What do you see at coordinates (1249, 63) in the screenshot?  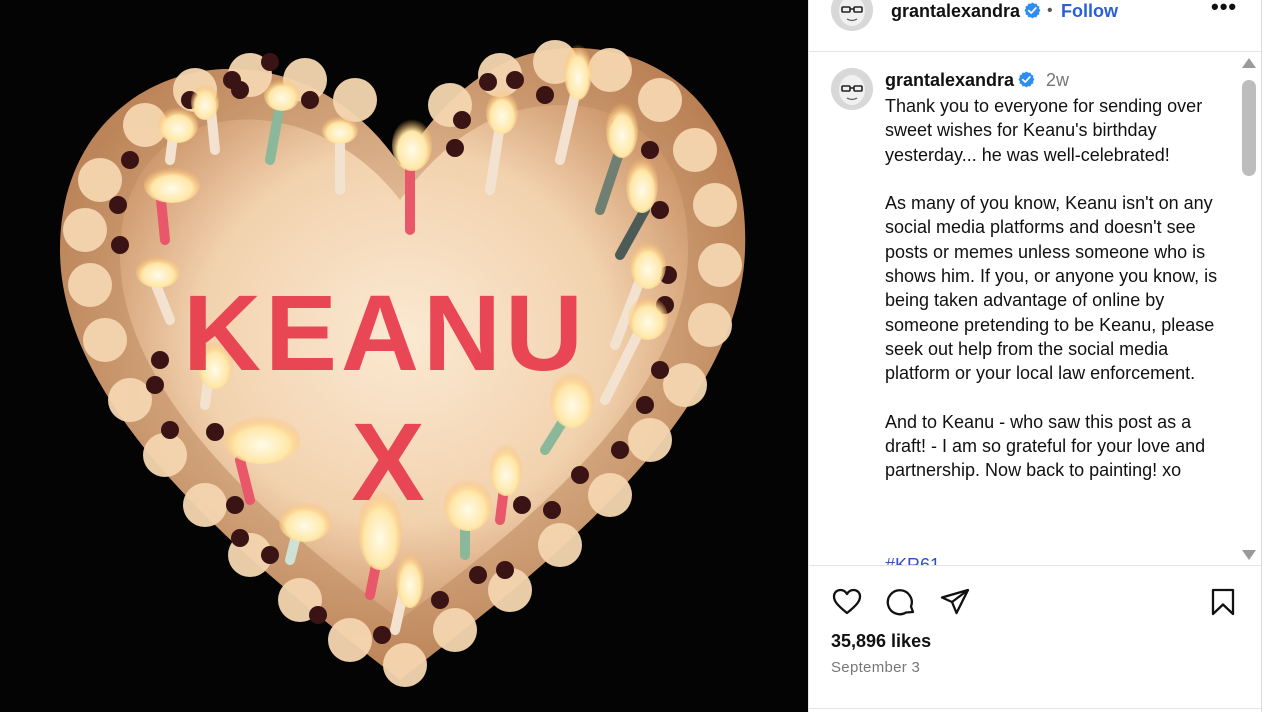 I see `scroll-up-arrow-icon` at bounding box center [1249, 63].